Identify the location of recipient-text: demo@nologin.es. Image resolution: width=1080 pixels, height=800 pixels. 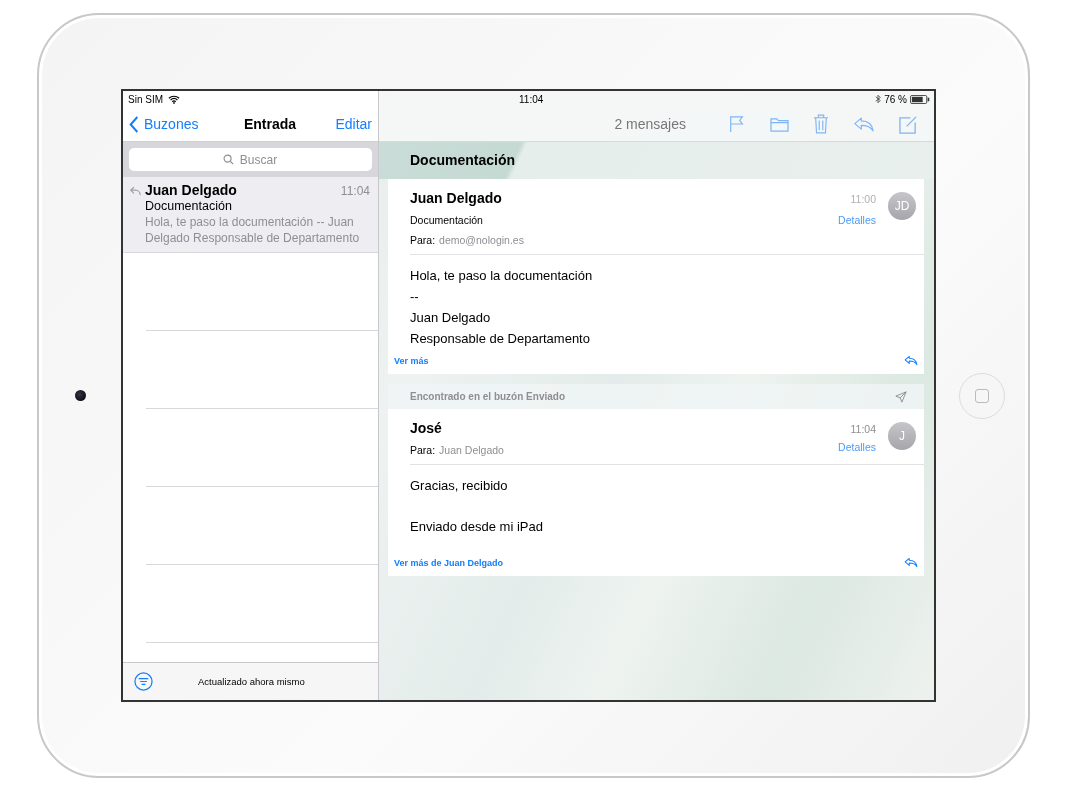
(481, 240).